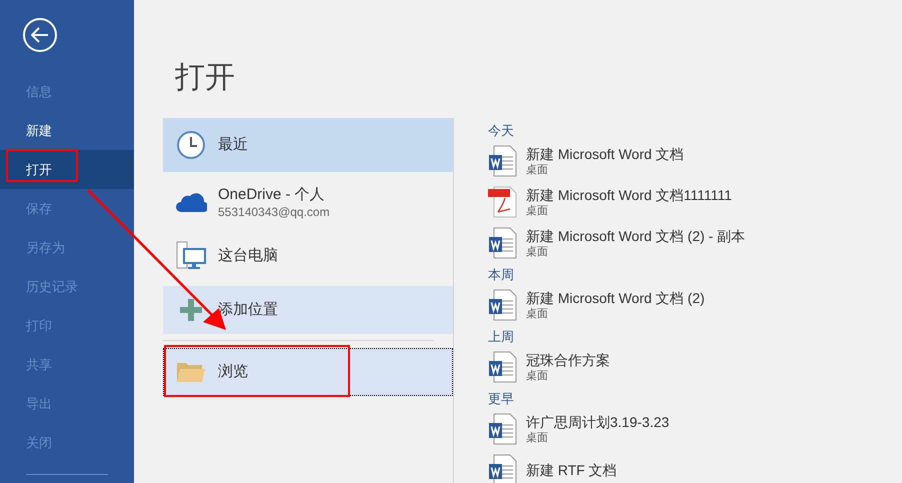 This screenshot has height=483, width=902. I want to click on plus-icon, so click(191, 310).